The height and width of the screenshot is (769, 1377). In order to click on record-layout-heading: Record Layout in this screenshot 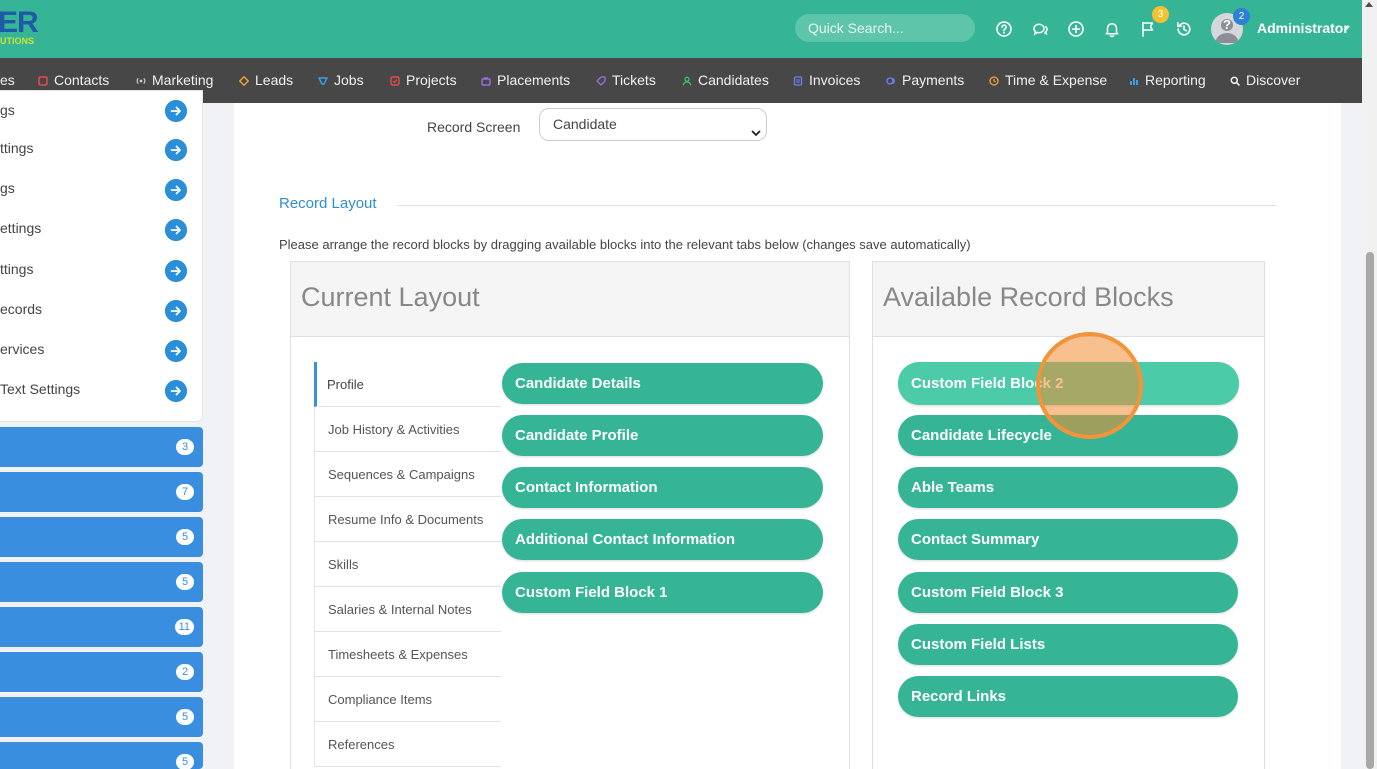, I will do `click(328, 203)`.